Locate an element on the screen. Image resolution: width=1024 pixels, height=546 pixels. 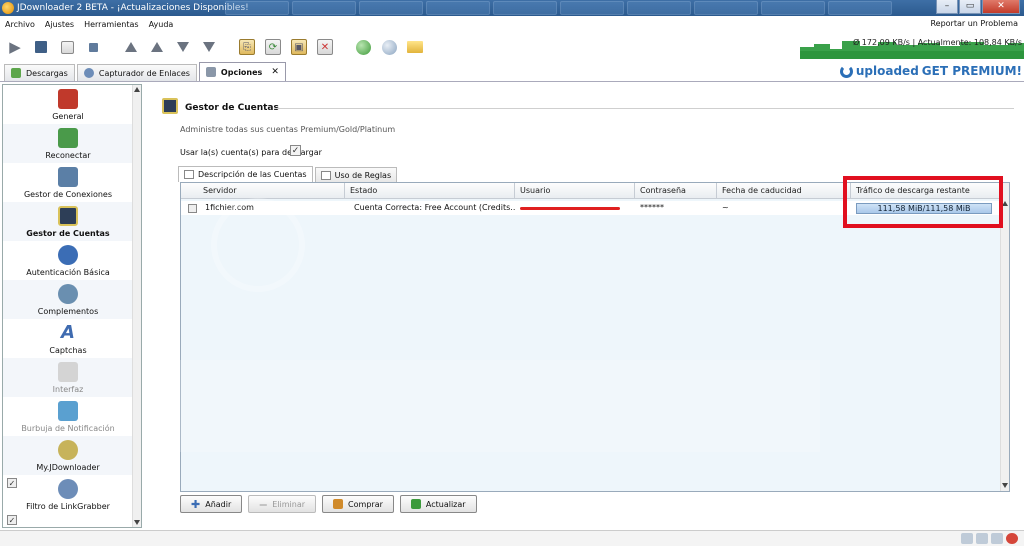
close-button: ✕ is located at coordinates (1001, 7).